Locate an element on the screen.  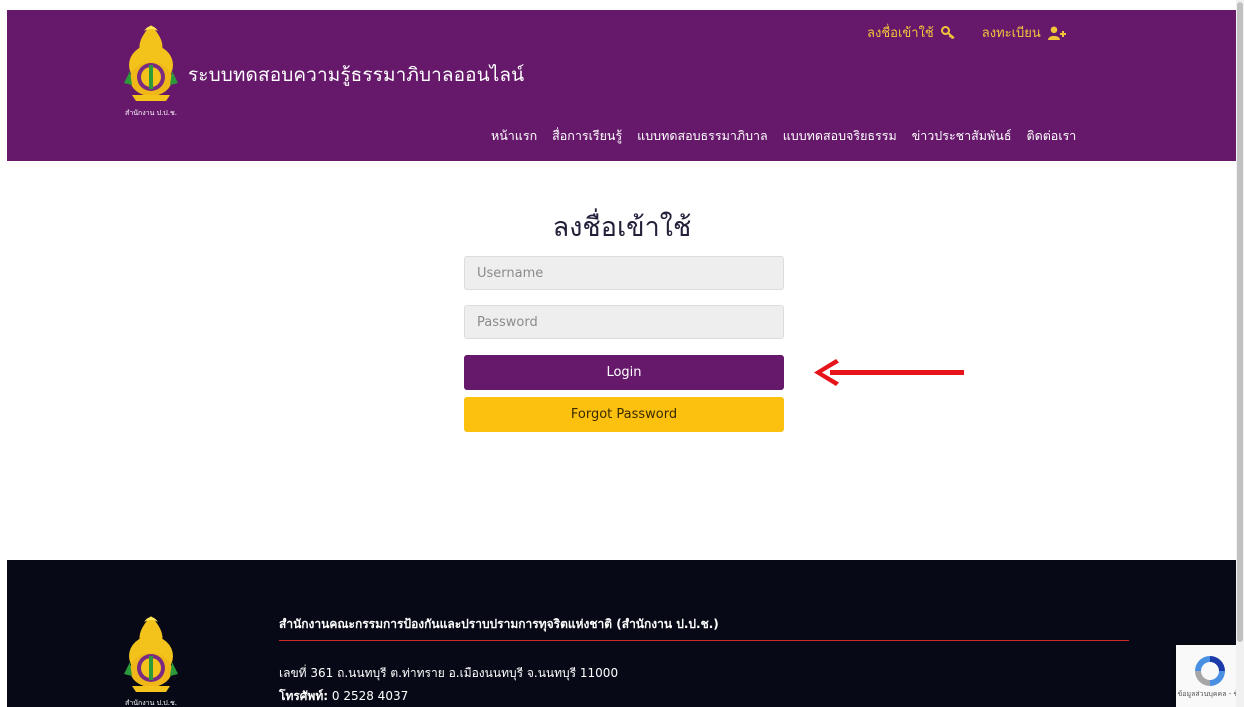
nacc-logo: สำนักงาน ป.ป.ช. is located at coordinates (151, 69).